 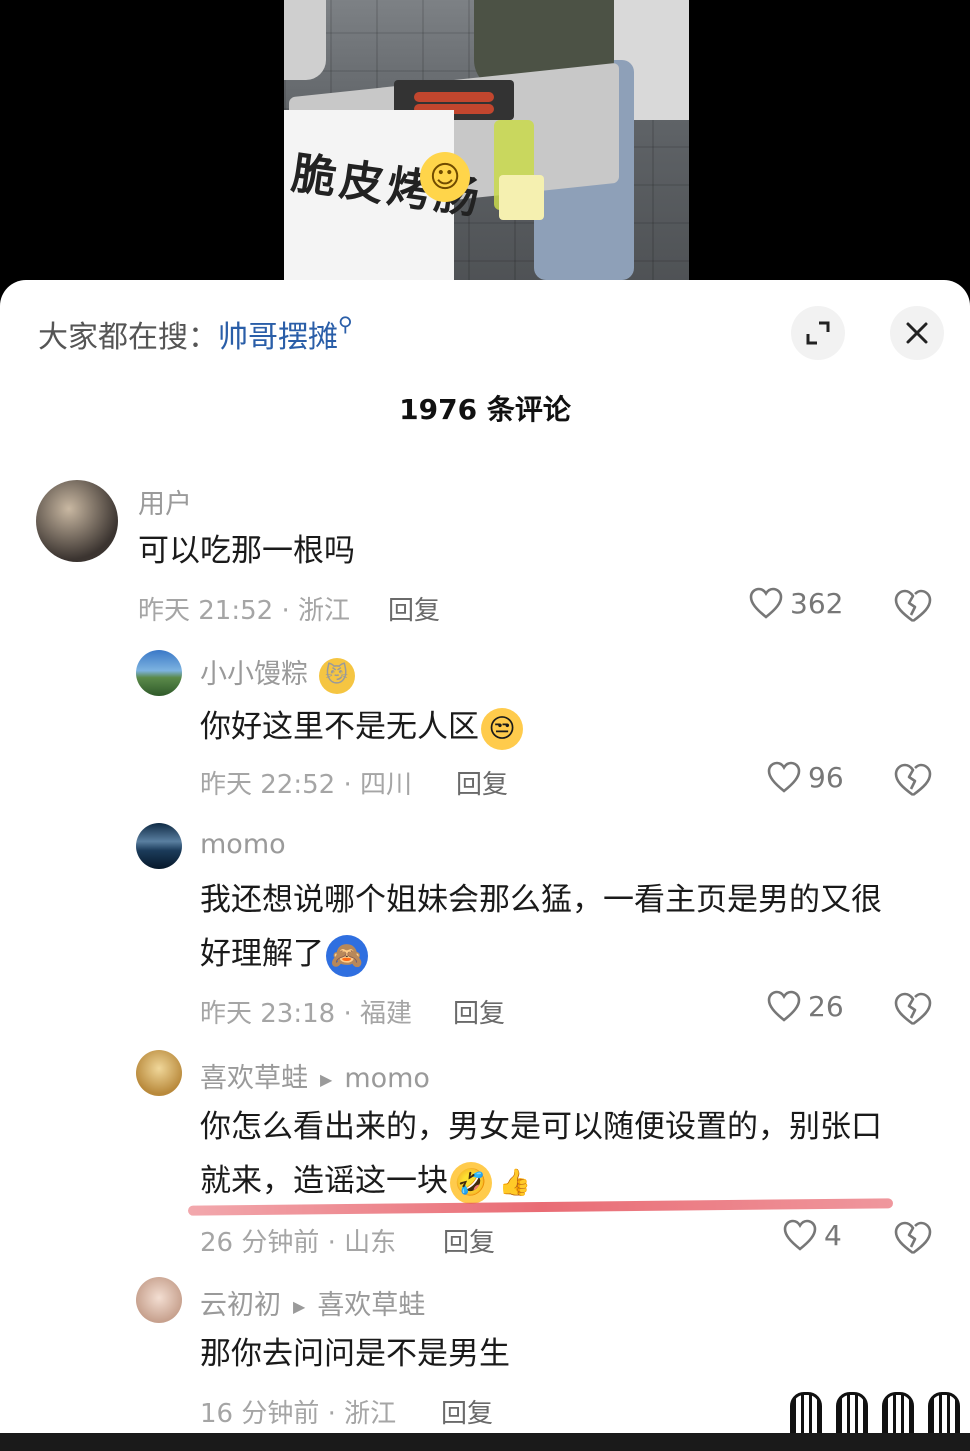 What do you see at coordinates (165, 501) in the screenshot?
I see `comment-username: 用户` at bounding box center [165, 501].